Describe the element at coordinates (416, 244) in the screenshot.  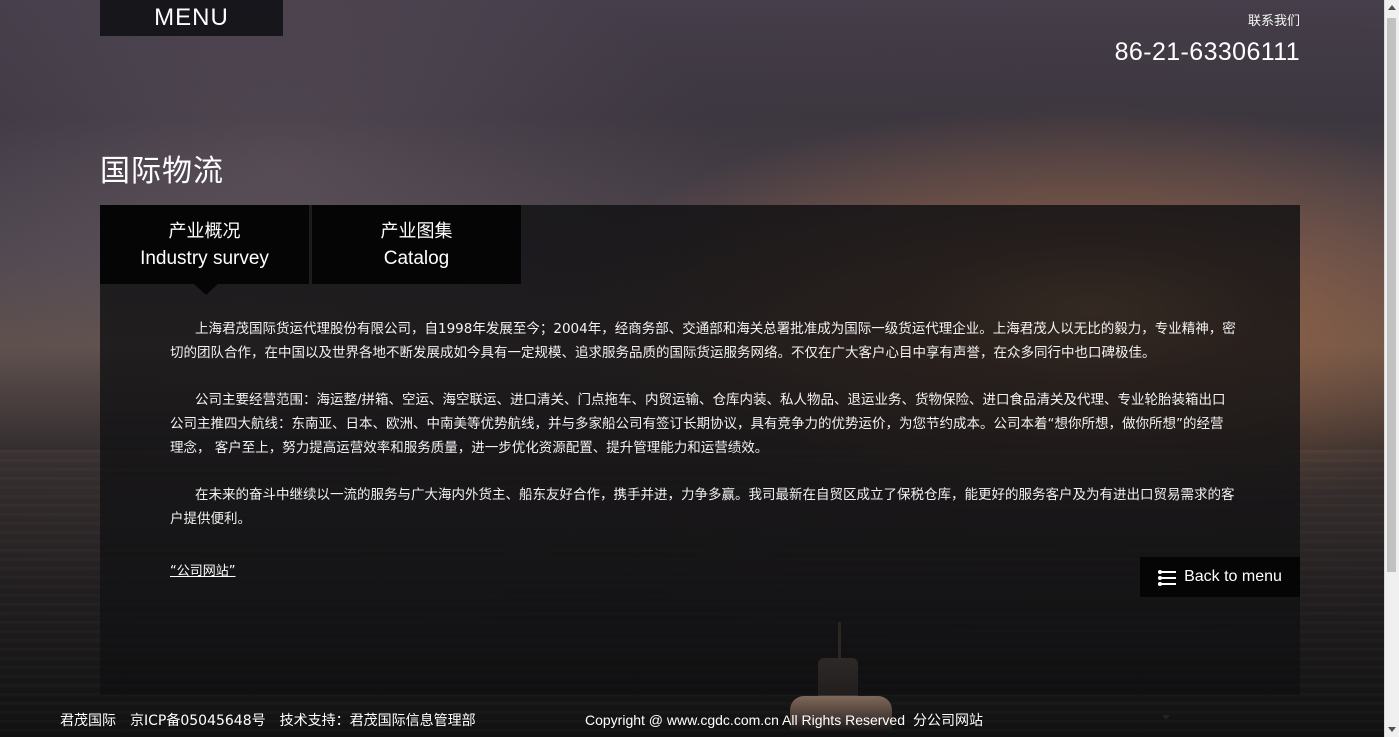
I see `tab-catalog: 产业图集 Catalog` at that location.